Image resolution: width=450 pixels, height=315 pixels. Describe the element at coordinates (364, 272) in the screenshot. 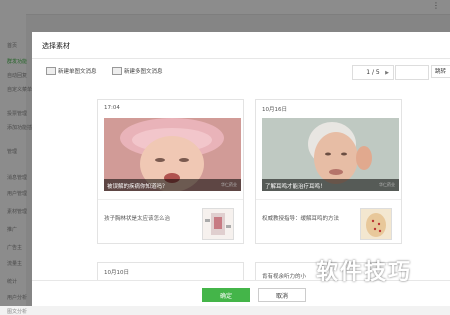

I see `brand-watermark: 软件技巧` at that location.